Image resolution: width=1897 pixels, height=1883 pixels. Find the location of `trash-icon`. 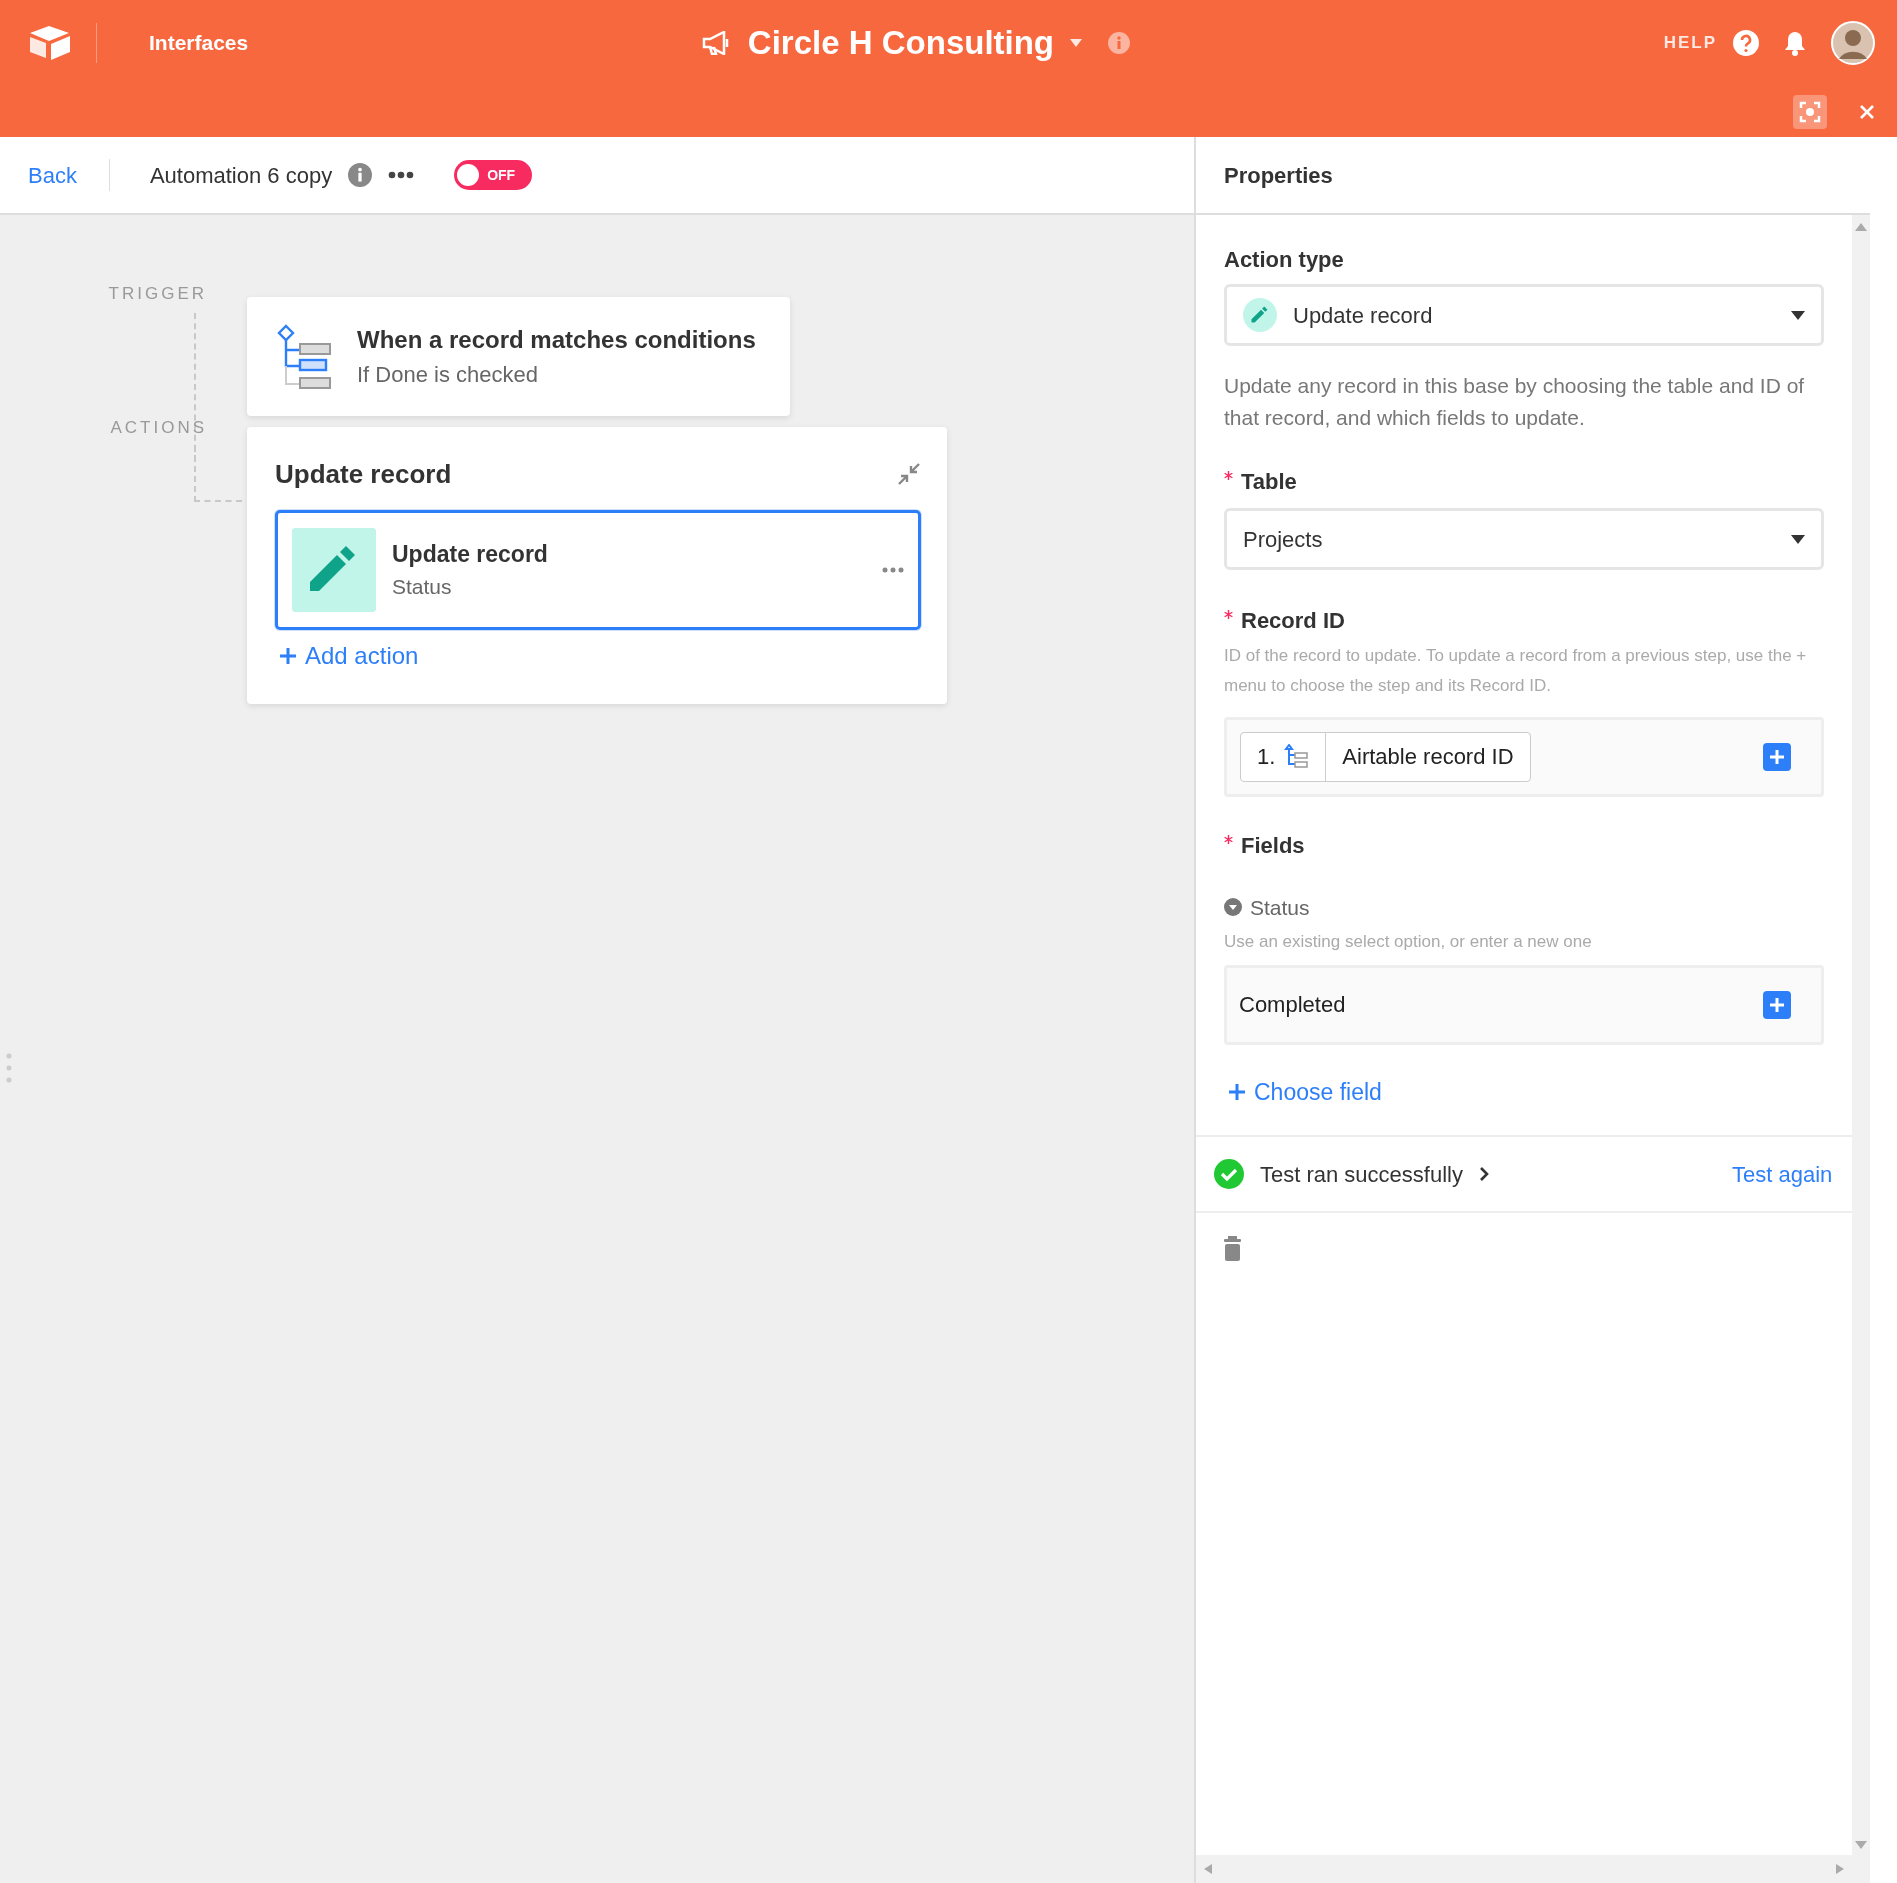

trash-icon is located at coordinates (1232, 1248).